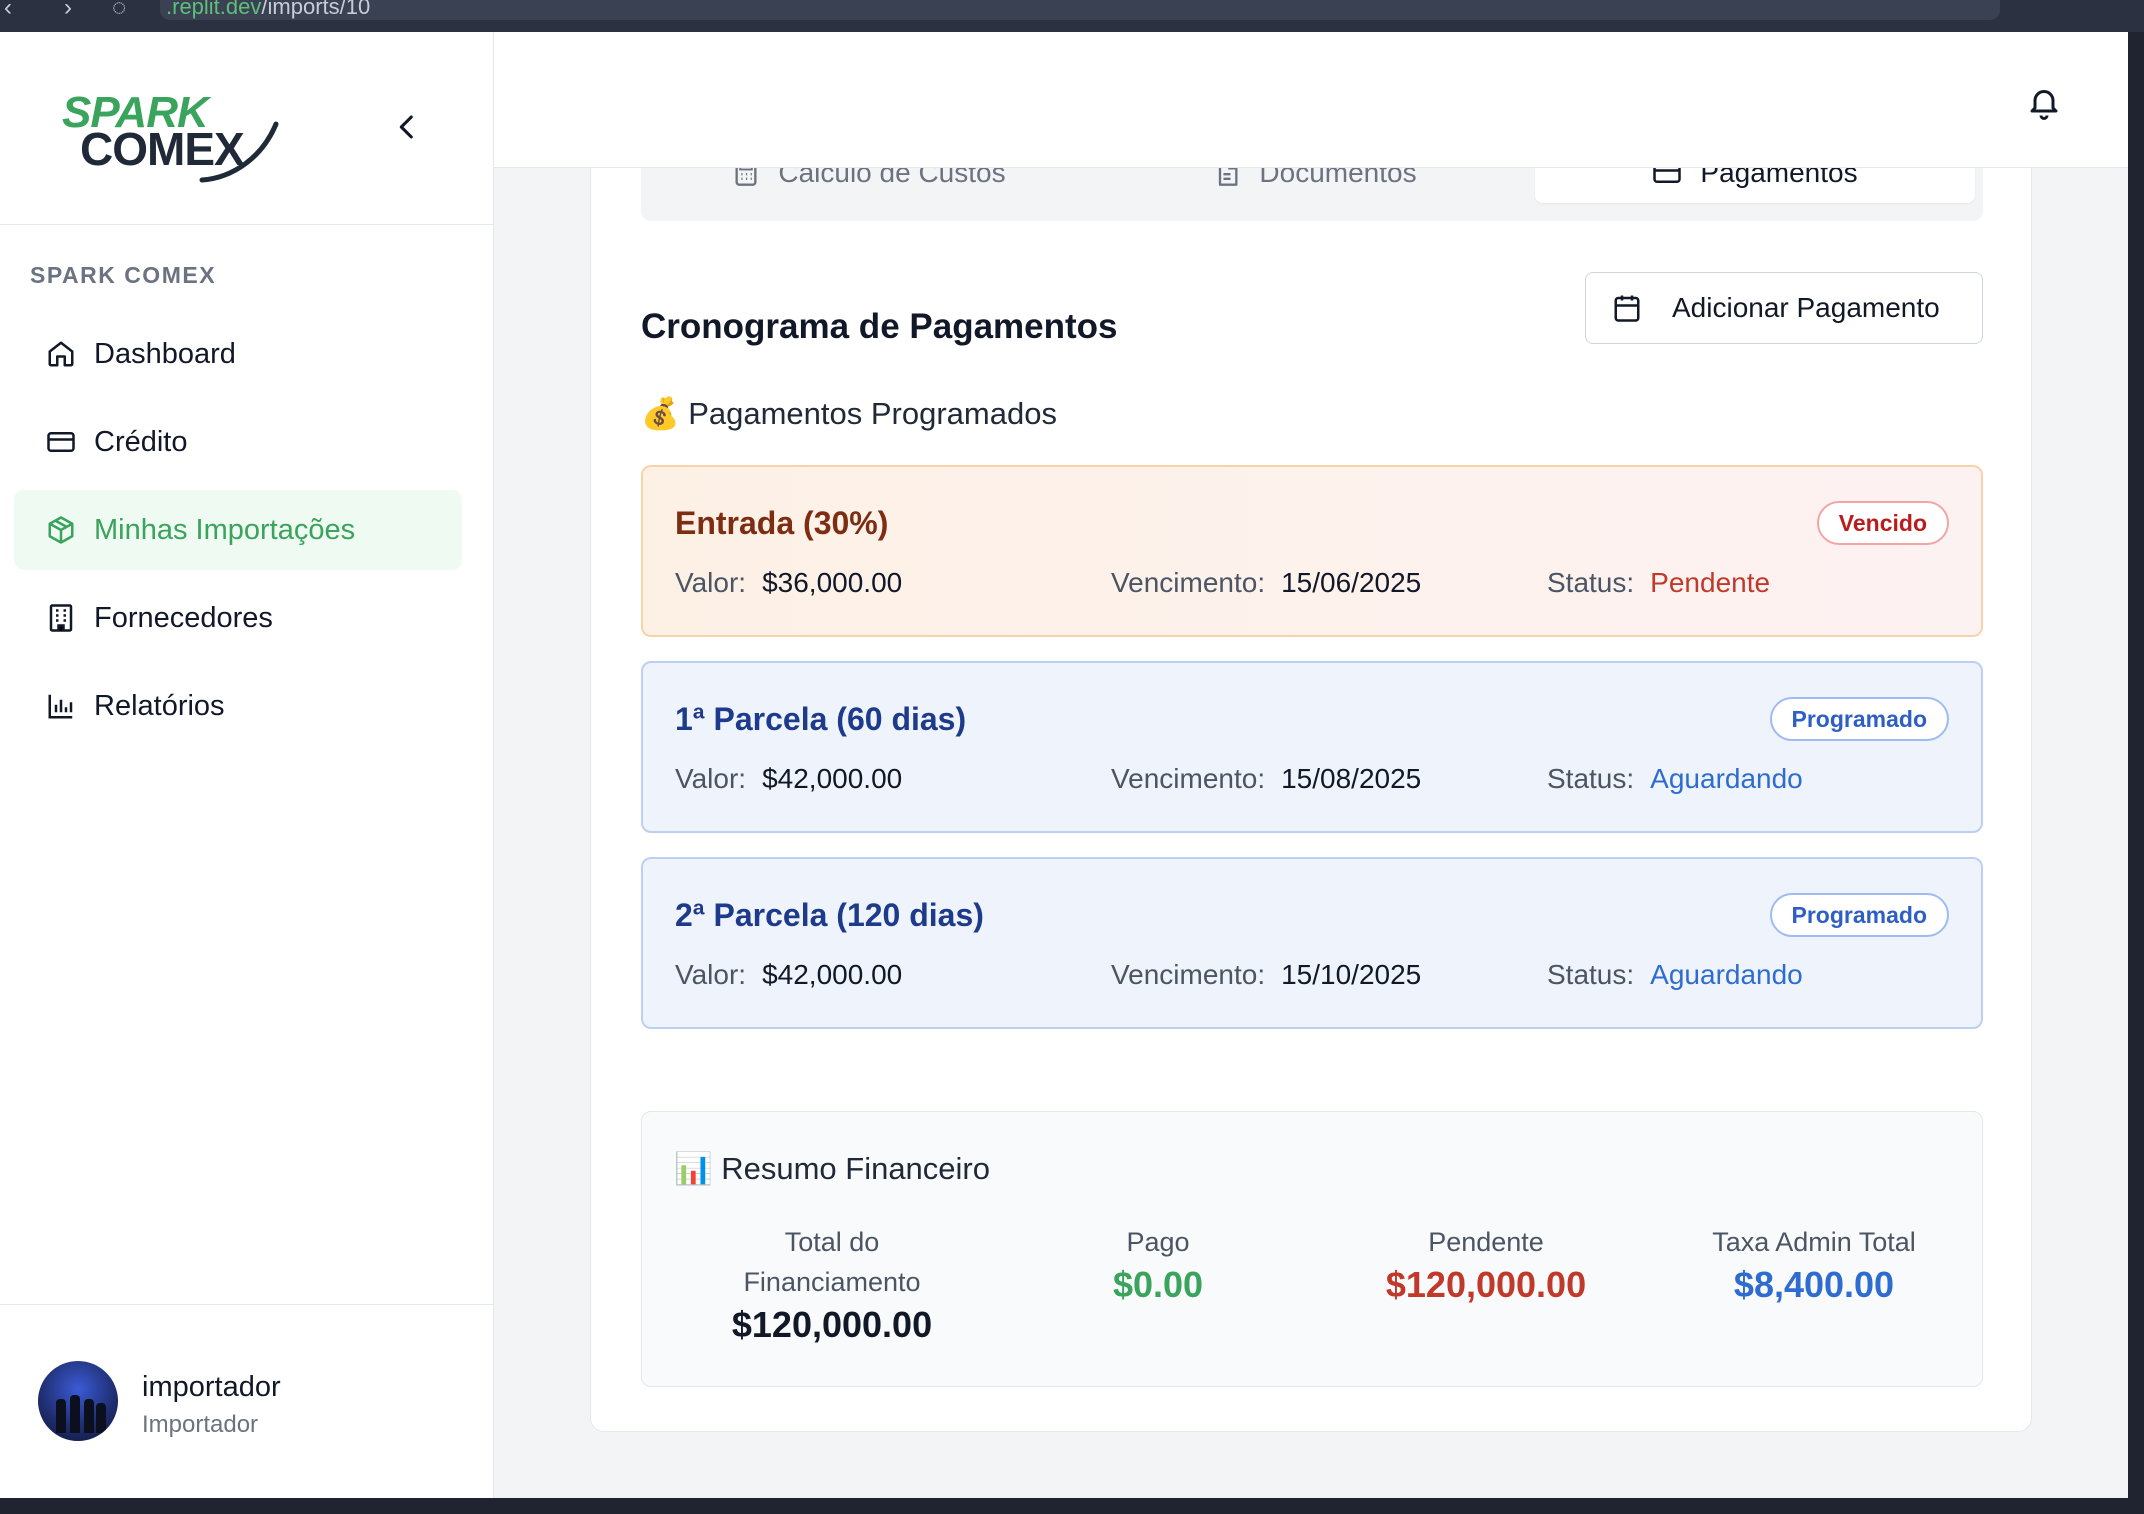 The height and width of the screenshot is (1514, 2144). Describe the element at coordinates (1486, 1266) in the screenshot. I see `summary-pending: Pendente $120,000.00` at that location.